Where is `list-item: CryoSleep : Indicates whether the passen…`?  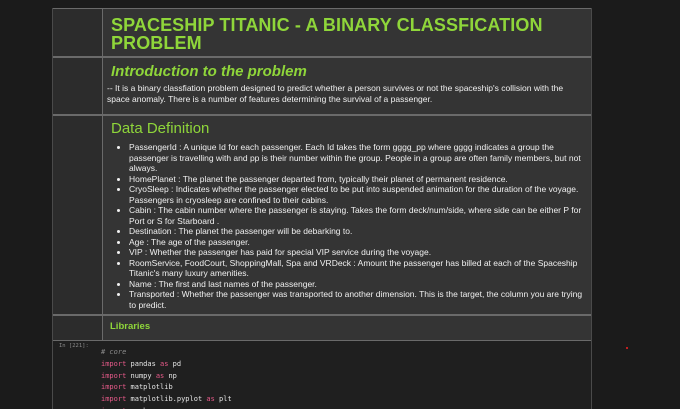 list-item: CryoSleep : Indicates whether the passen… is located at coordinates (357, 194).